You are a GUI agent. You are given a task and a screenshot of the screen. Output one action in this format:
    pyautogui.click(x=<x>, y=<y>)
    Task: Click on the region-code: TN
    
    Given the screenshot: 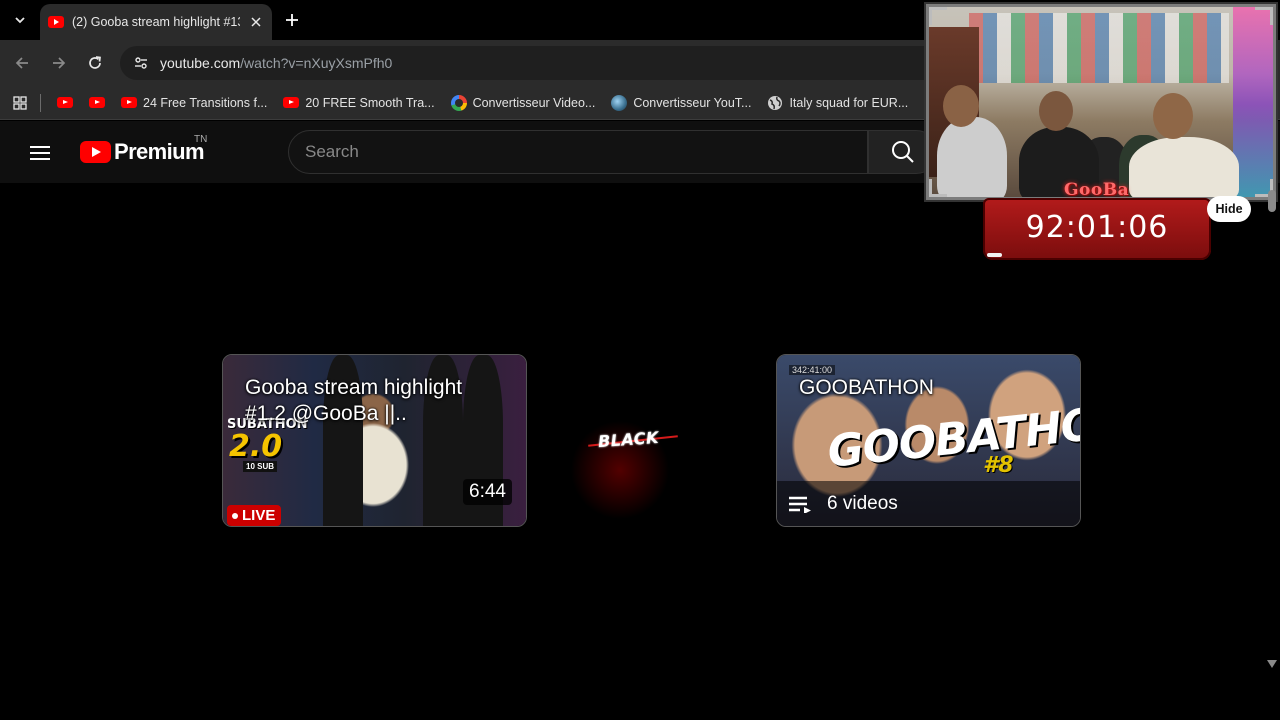 What is the action you would take?
    pyautogui.click(x=201, y=139)
    